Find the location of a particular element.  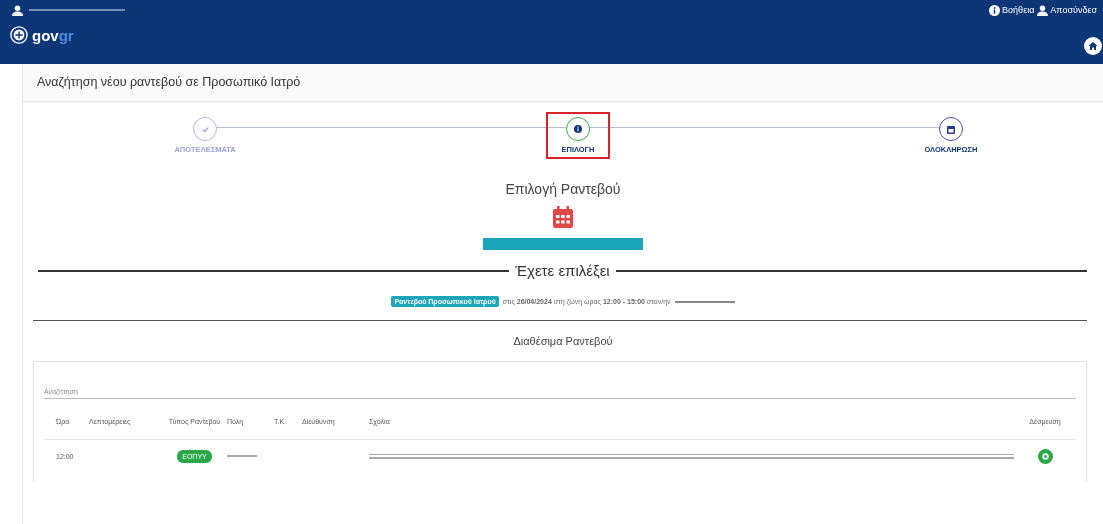

check-icon is located at coordinates (205, 129).